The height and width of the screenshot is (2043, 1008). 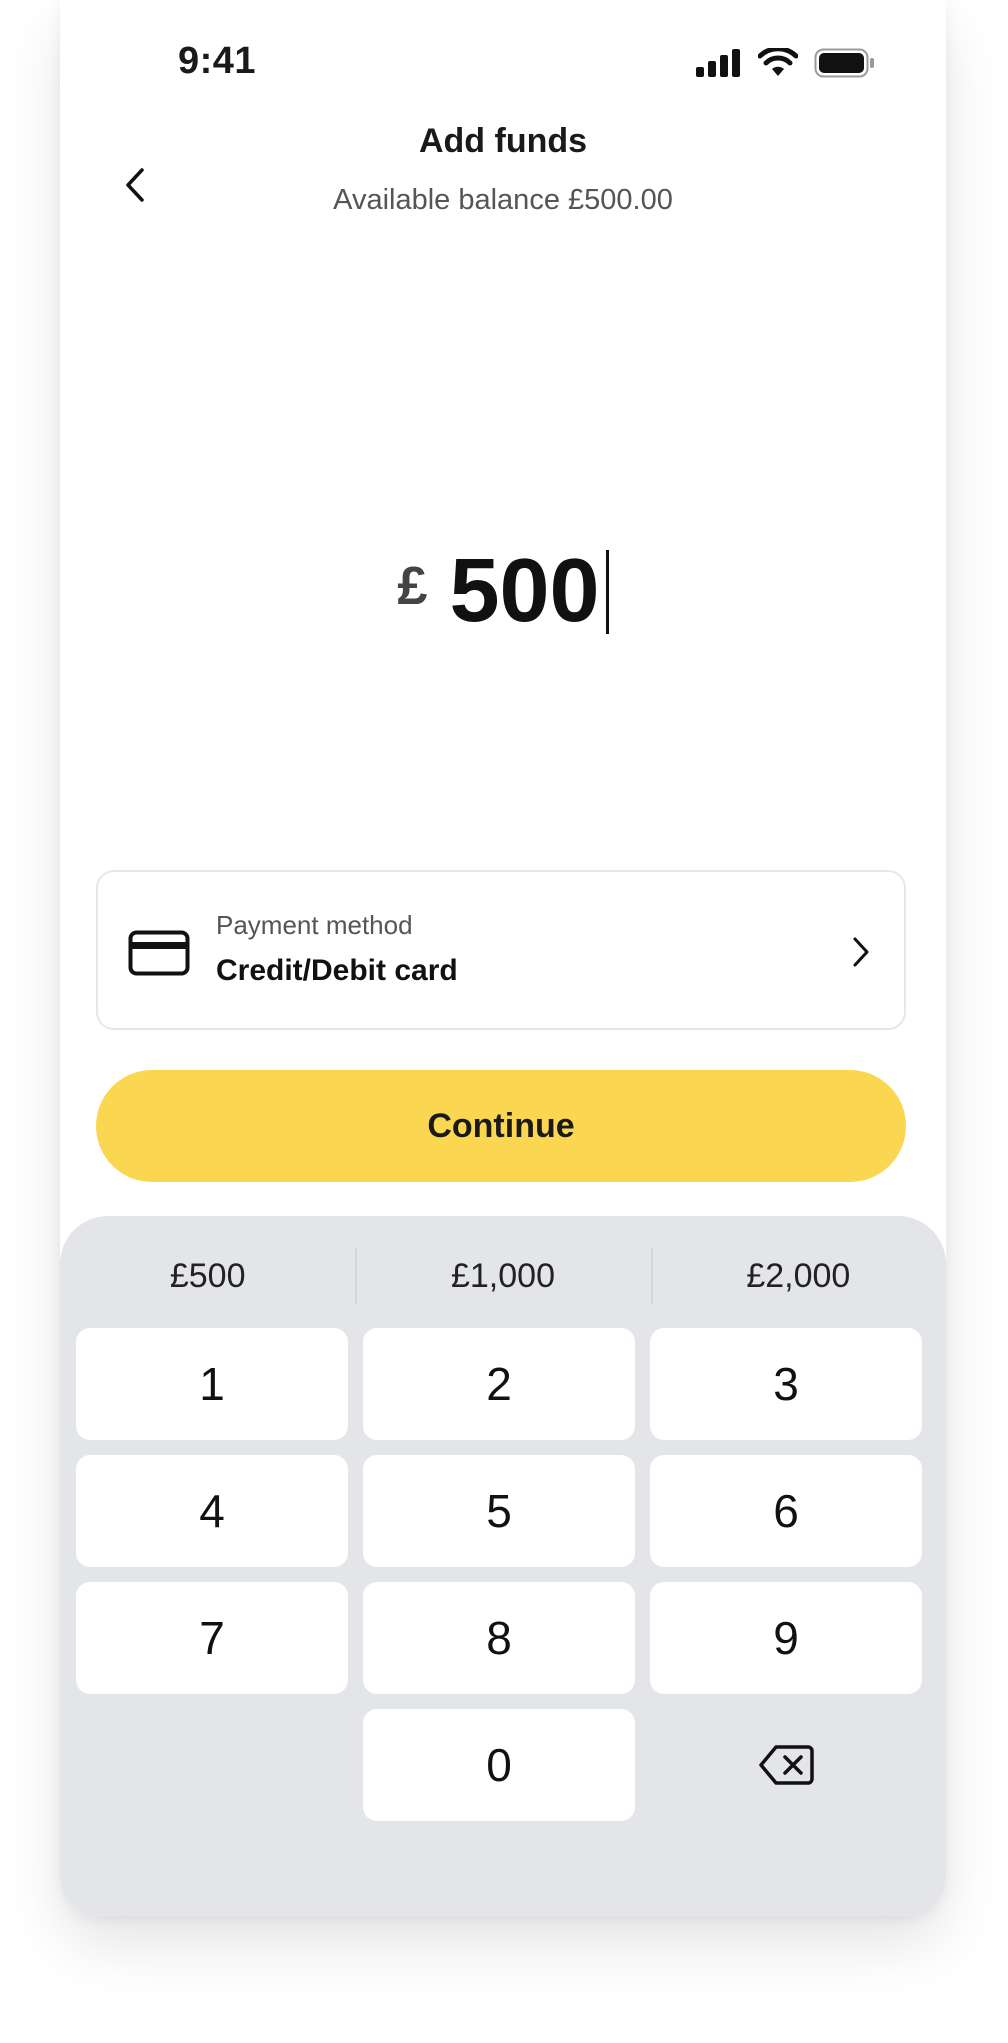 I want to click on payment-method-value: Credit/Debit card, so click(x=337, y=970).